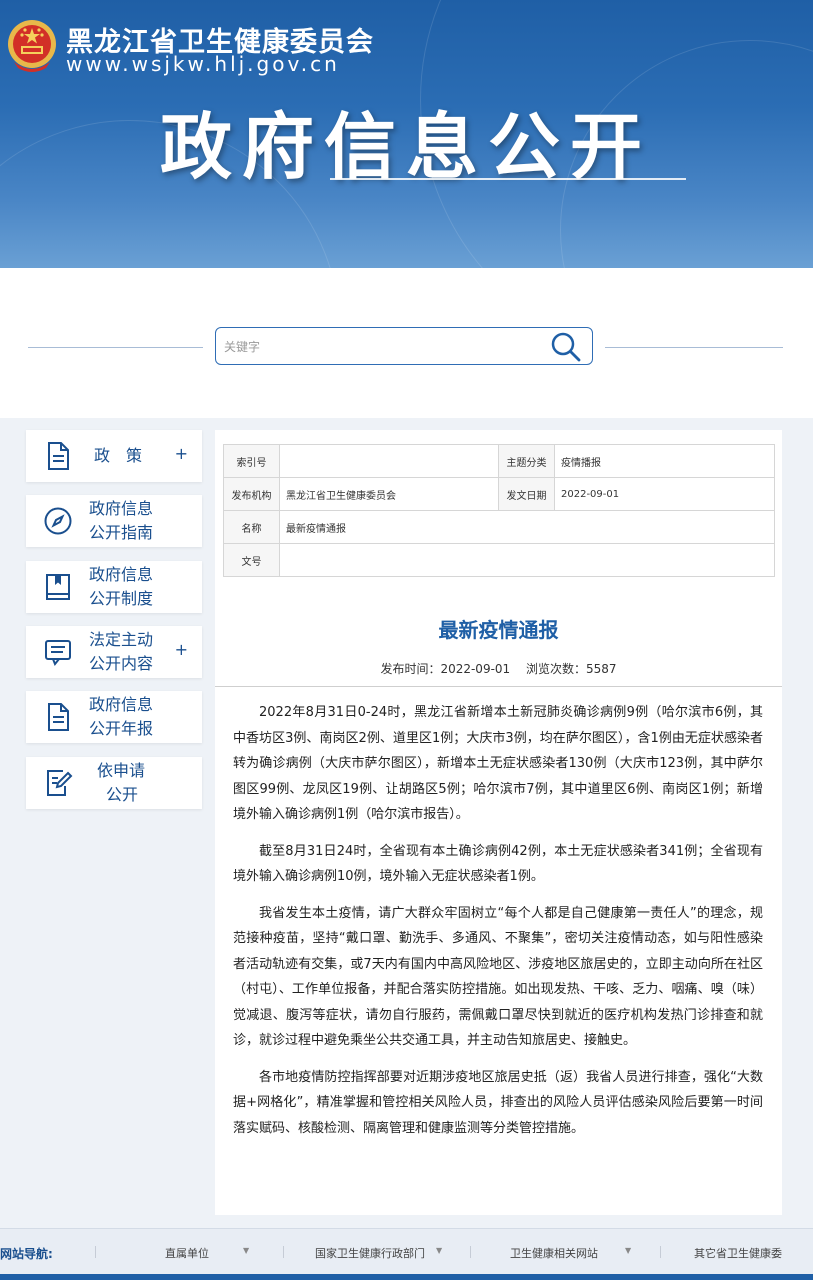 Image resolution: width=813 pixels, height=1280 pixels. Describe the element at coordinates (664, 461) in the screenshot. I see `meta-value: 疫情播报` at that location.